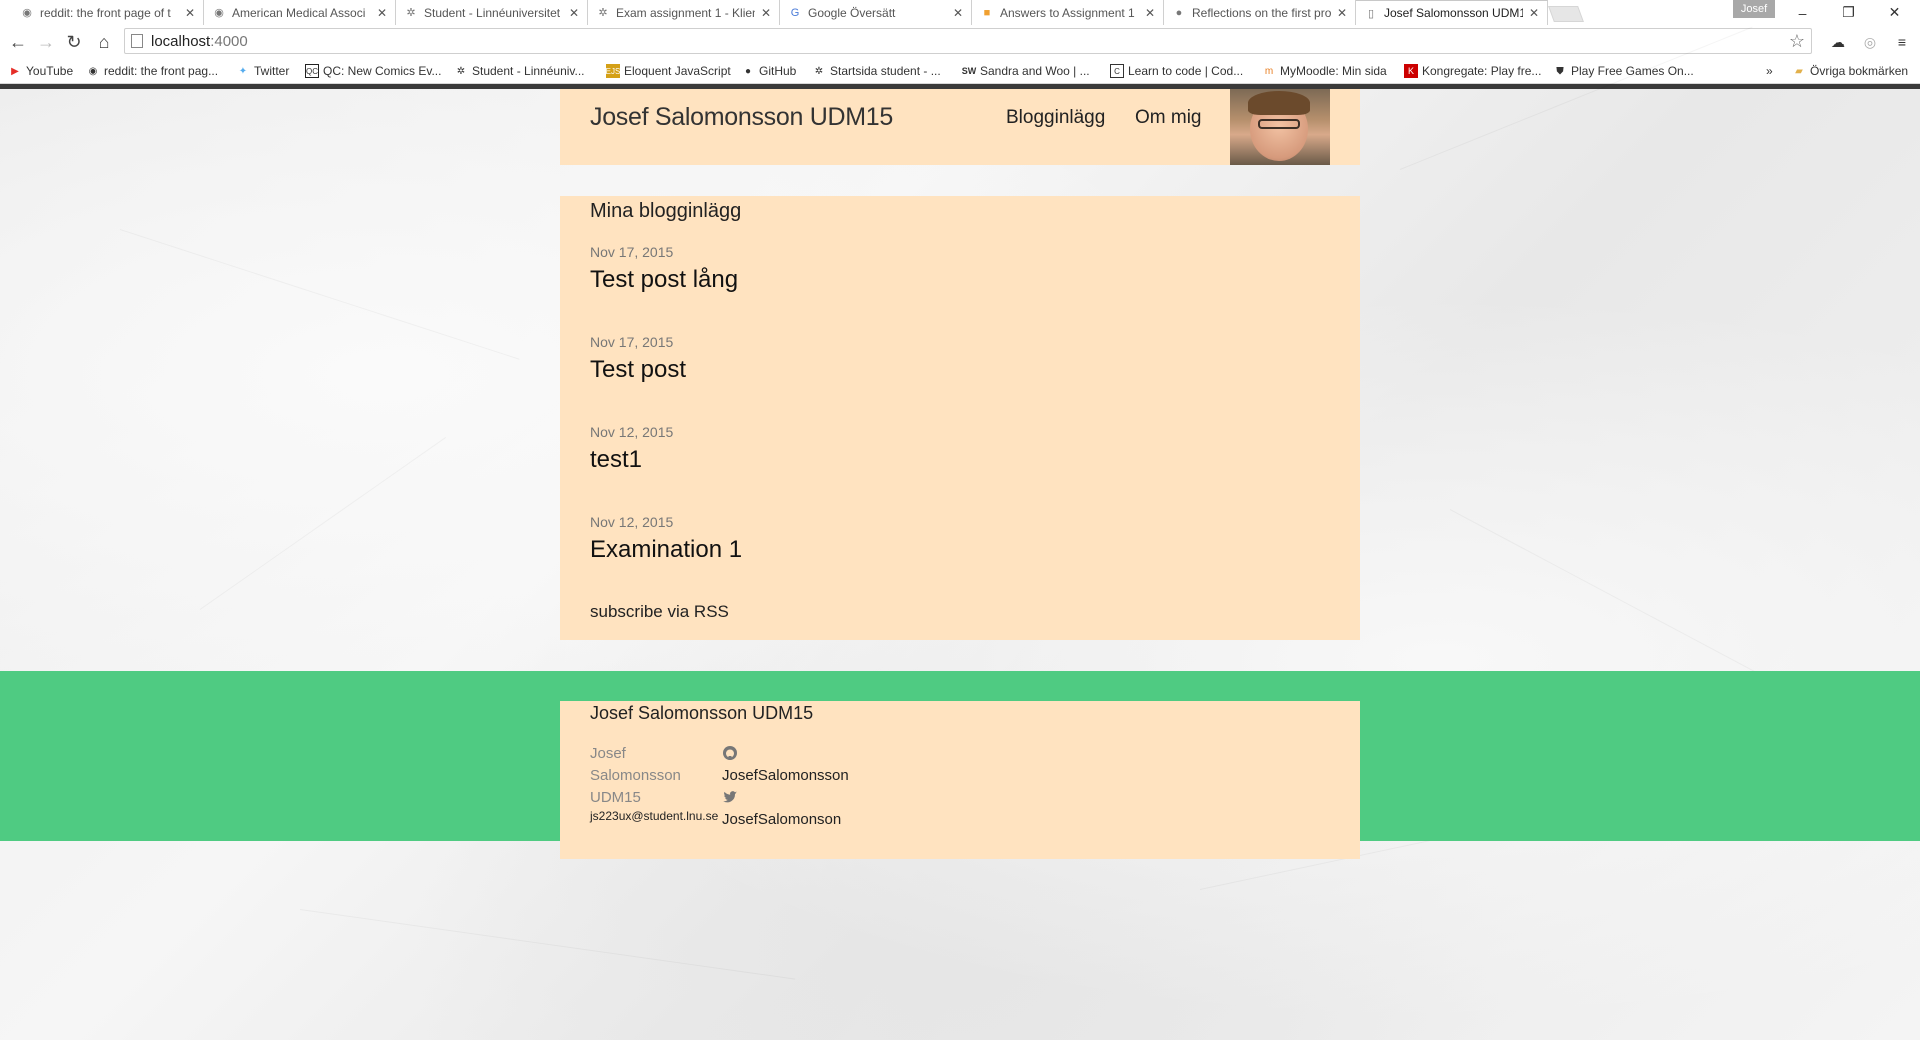 The height and width of the screenshot is (1040, 1920). I want to click on codecademy-icon: C, so click(1117, 71).